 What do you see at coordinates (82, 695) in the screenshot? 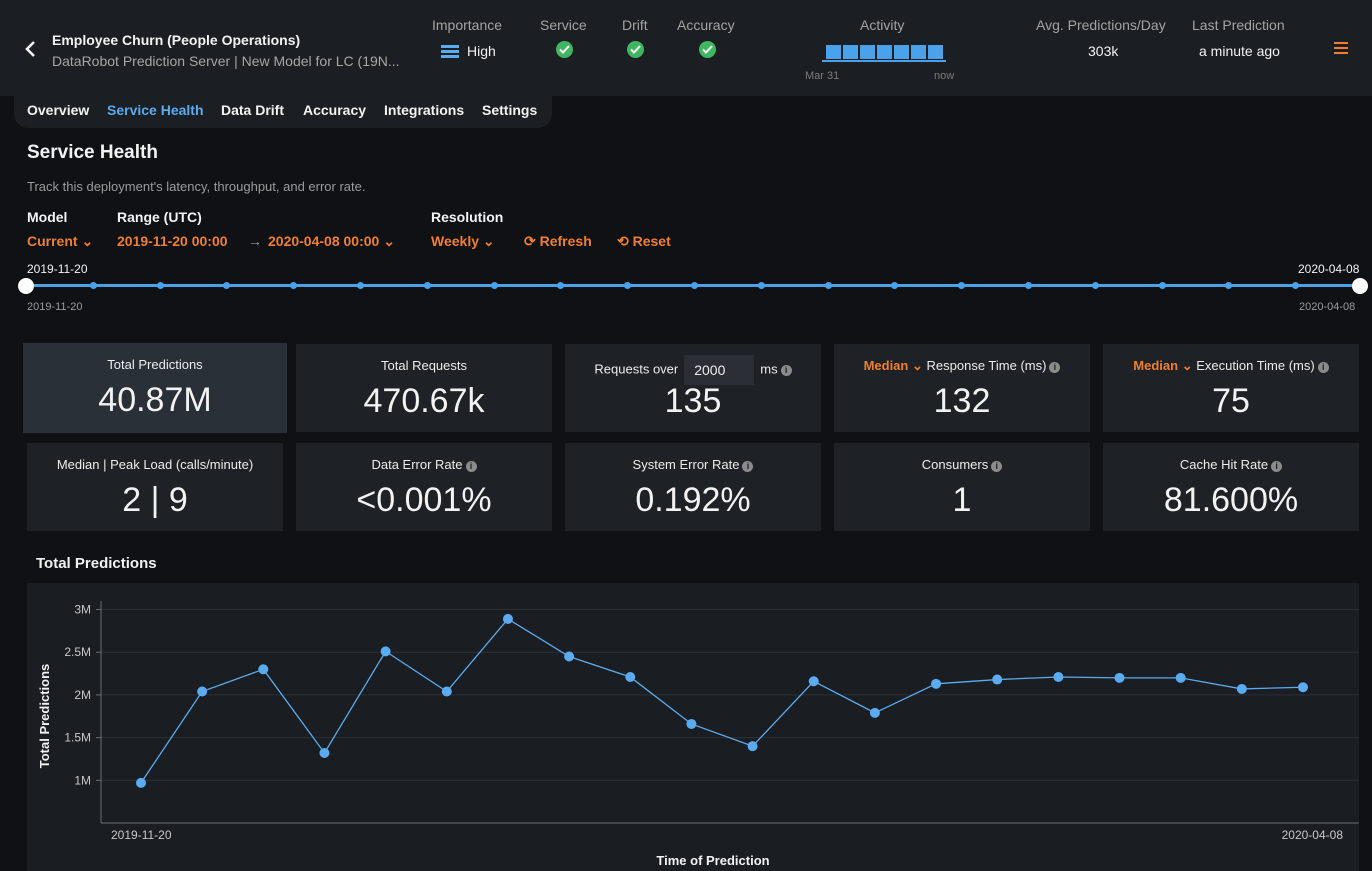
I see `y-tick-label: 2M` at bounding box center [82, 695].